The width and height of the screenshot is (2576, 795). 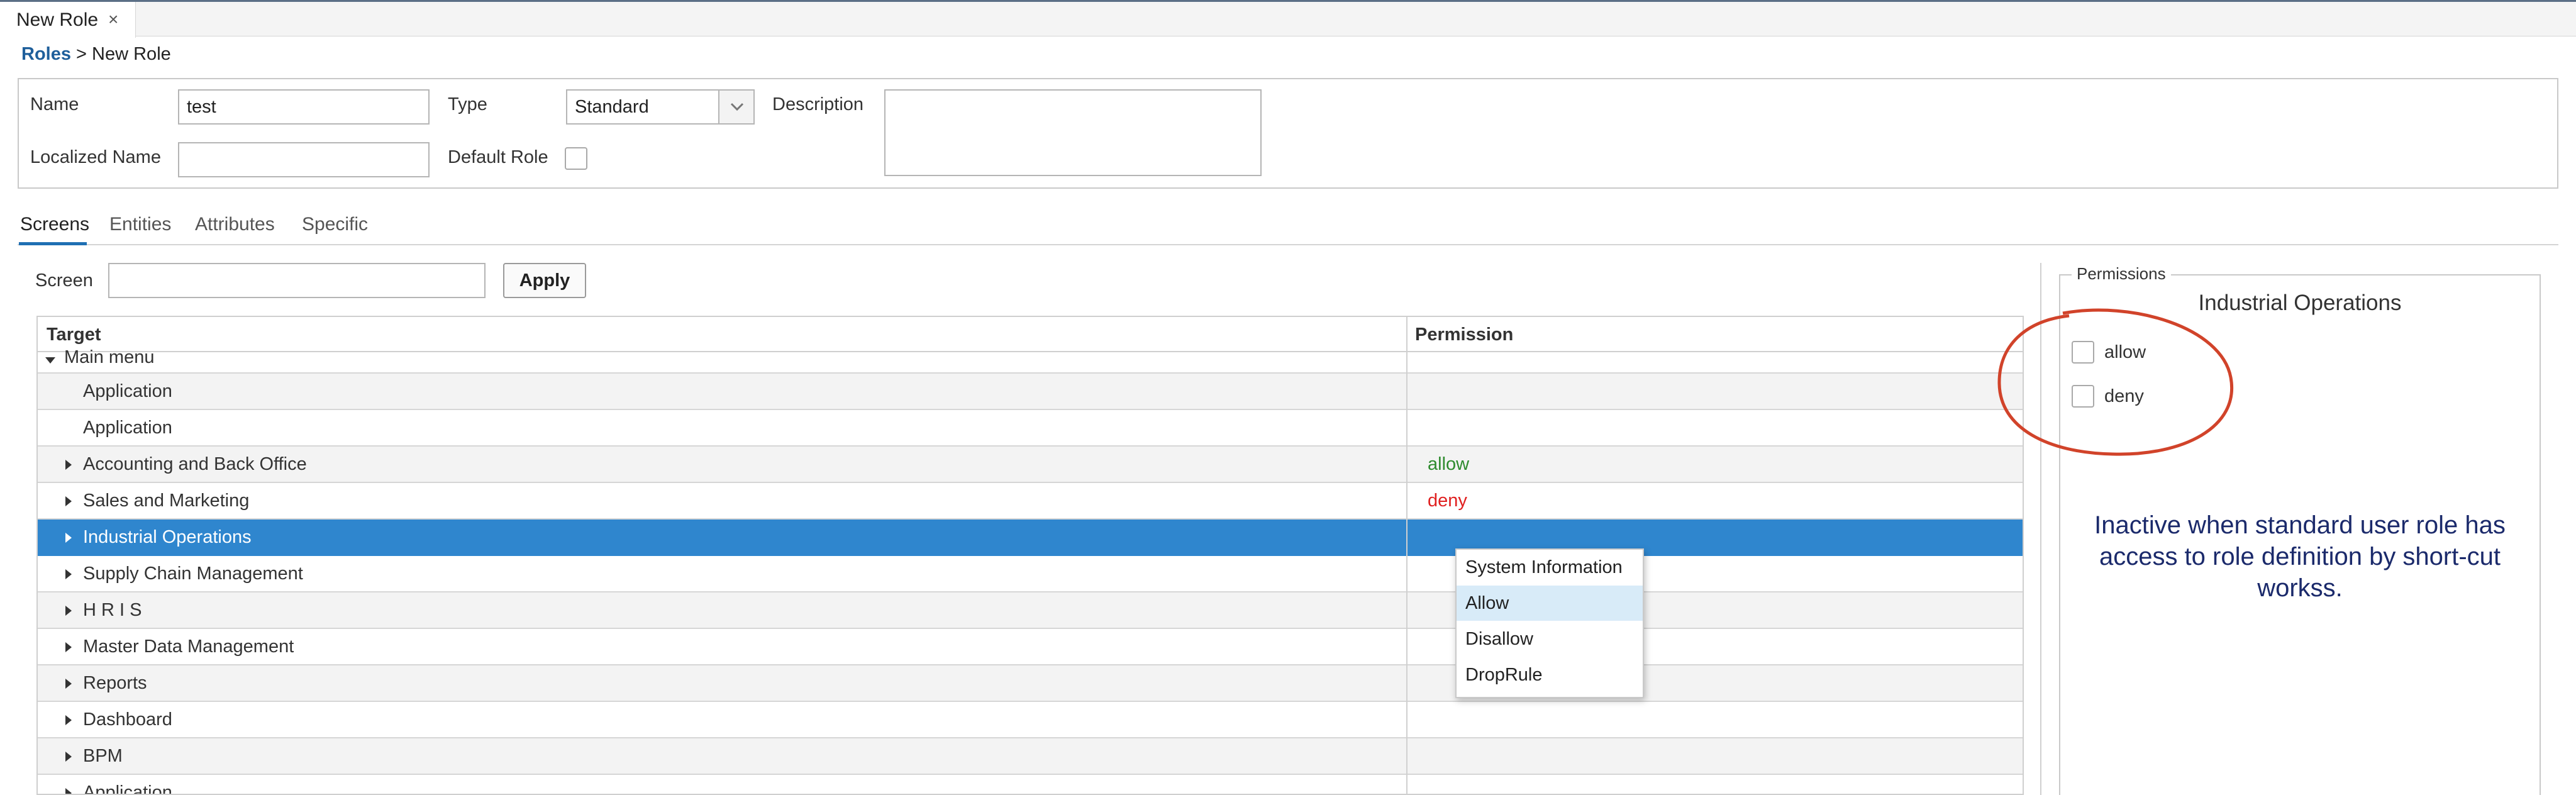 I want to click on table-row: H R I S, so click(x=1030, y=610).